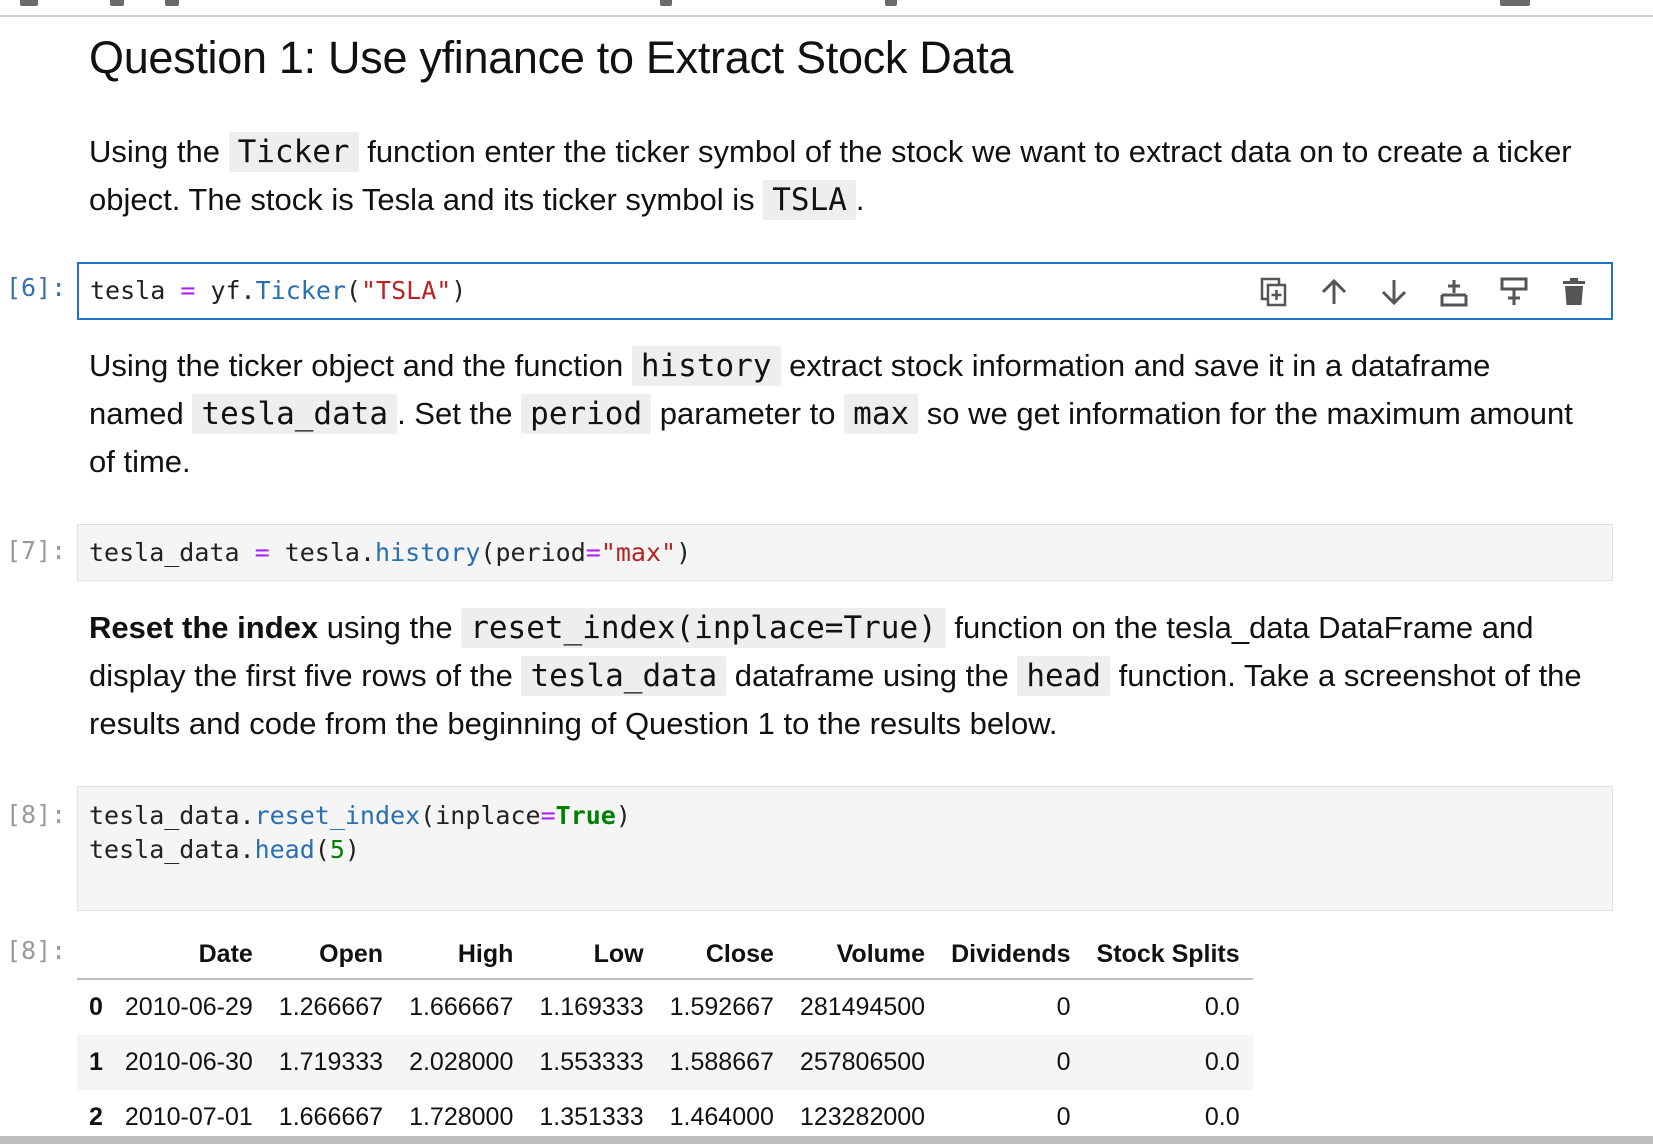 The image size is (1653, 1145). What do you see at coordinates (204, 627) in the screenshot?
I see `md-bold: Reset the index` at bounding box center [204, 627].